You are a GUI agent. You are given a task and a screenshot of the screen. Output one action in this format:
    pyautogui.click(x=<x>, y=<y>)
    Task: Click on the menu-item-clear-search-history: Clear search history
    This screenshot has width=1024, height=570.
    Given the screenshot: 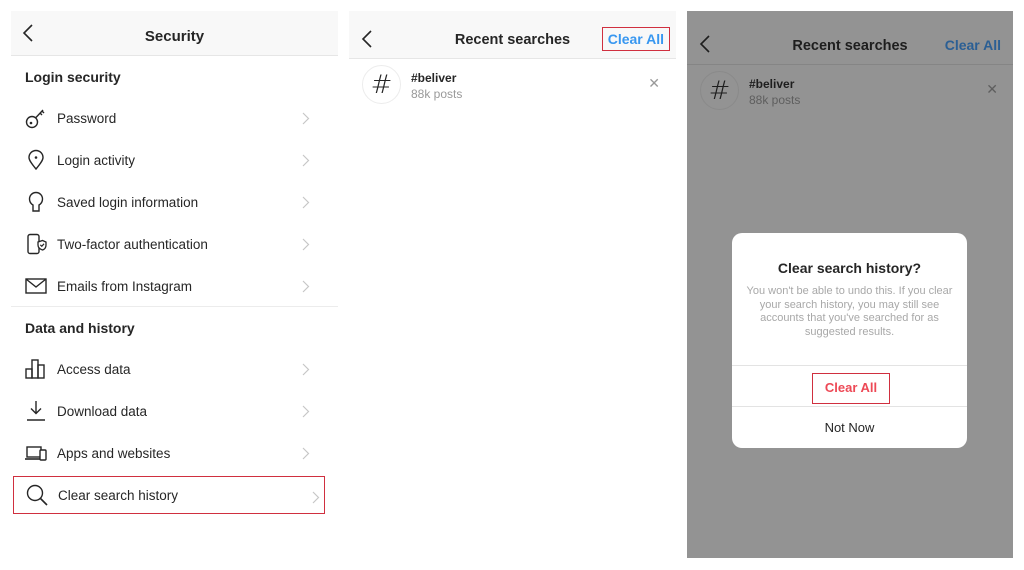 What is the action you would take?
    pyautogui.click(x=169, y=495)
    